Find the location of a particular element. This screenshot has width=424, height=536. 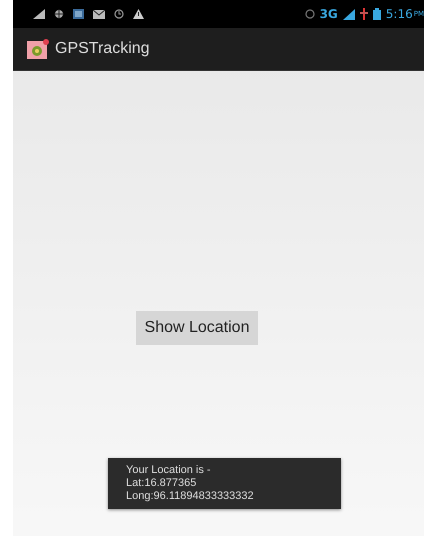

toast-line: Your Location is - is located at coordinates (169, 470).